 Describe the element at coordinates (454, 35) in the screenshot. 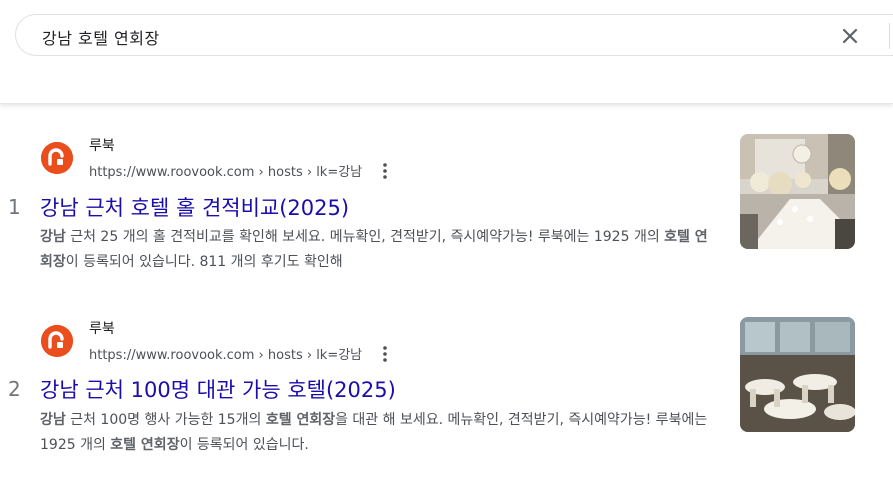

I see `search-bar: 강남 호텔 연회장` at that location.